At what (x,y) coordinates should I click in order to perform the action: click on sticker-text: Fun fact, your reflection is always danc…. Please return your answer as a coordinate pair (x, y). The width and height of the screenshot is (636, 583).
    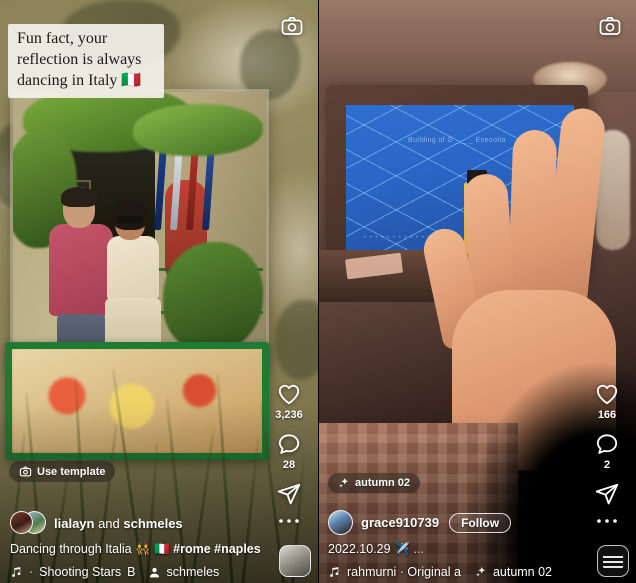
    Looking at the image, I should click on (79, 59).